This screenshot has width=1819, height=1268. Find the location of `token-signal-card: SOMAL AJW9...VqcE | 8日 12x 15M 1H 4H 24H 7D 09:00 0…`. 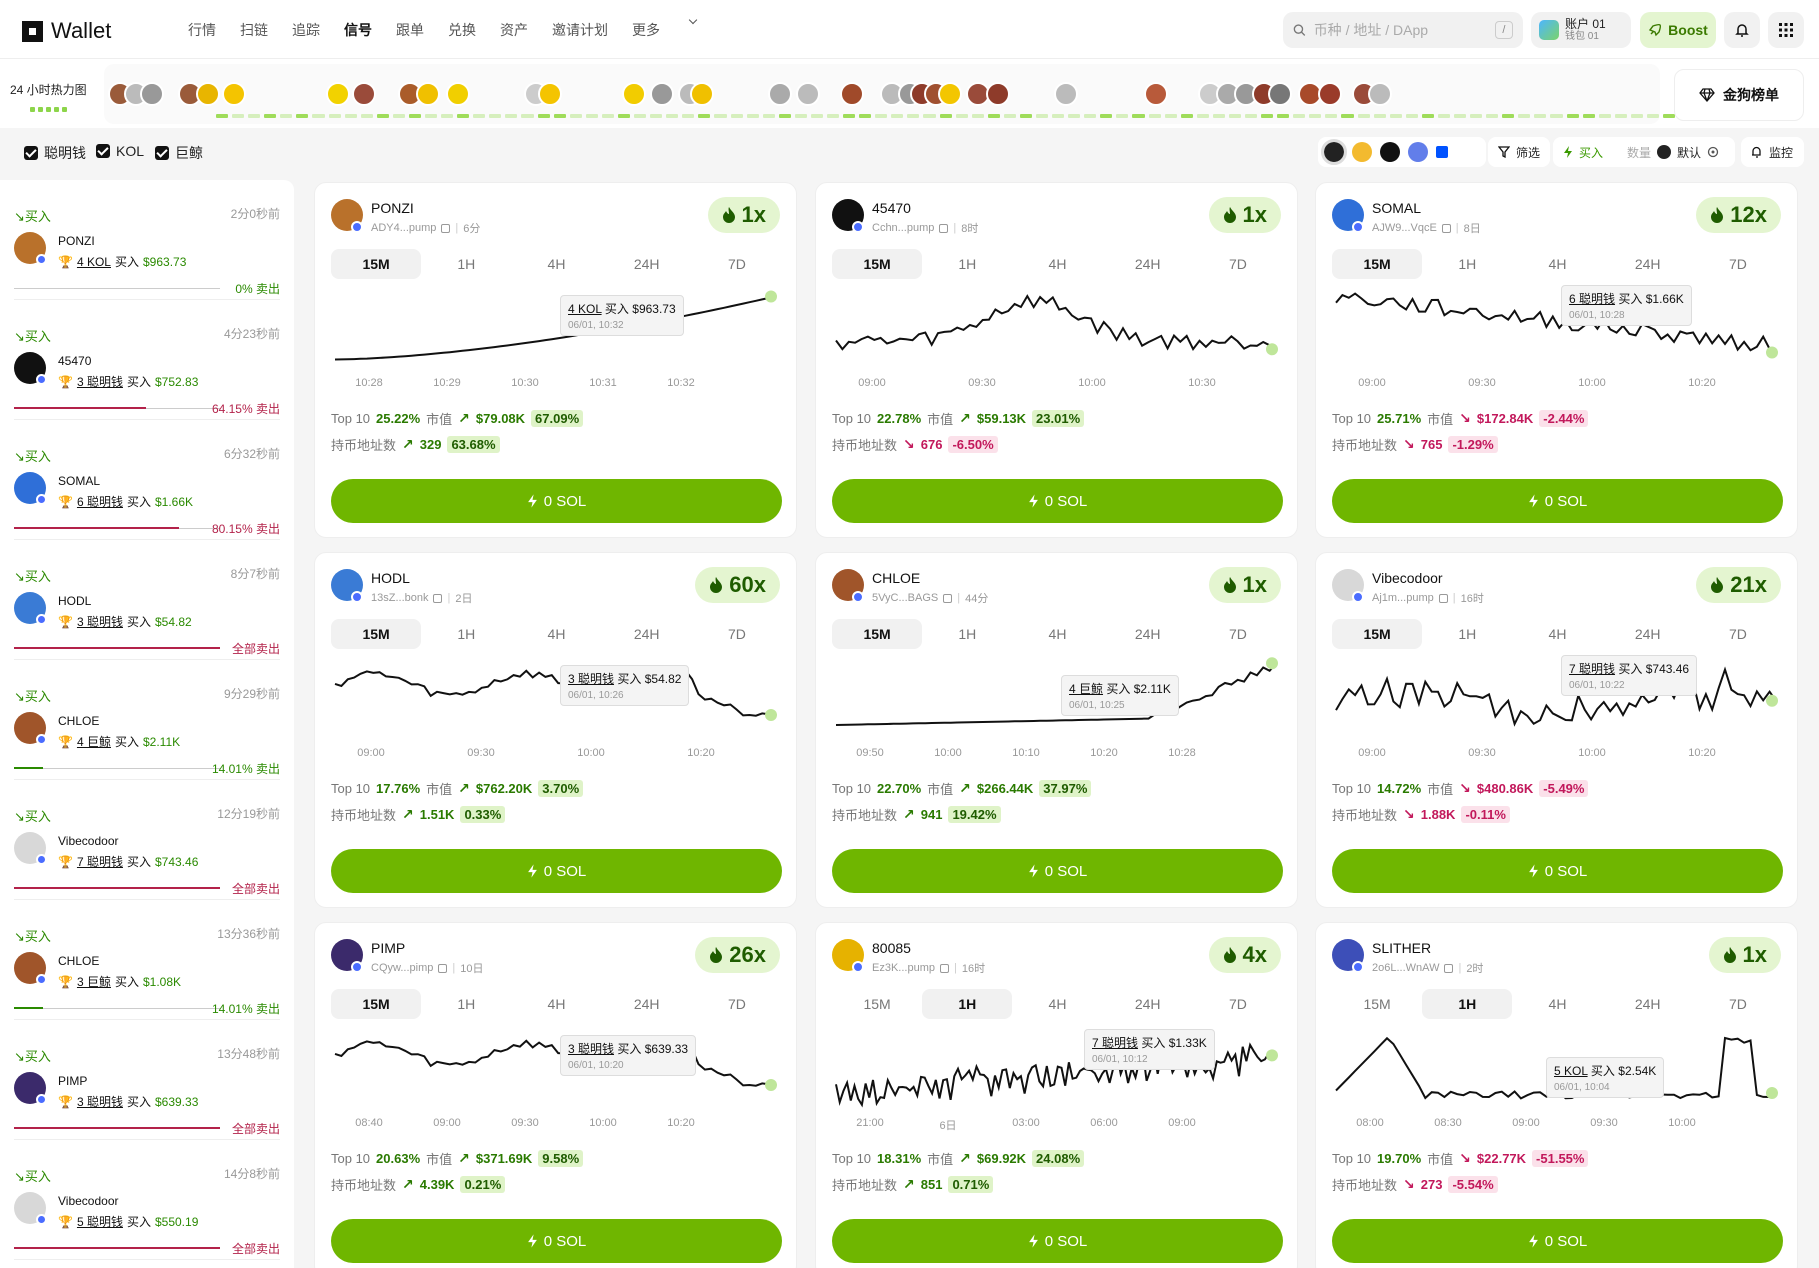

token-signal-card: SOMAL AJW9...VqcE | 8日 12x 15M 1H 4H 24H 7D 09:00 0… is located at coordinates (1556, 360).